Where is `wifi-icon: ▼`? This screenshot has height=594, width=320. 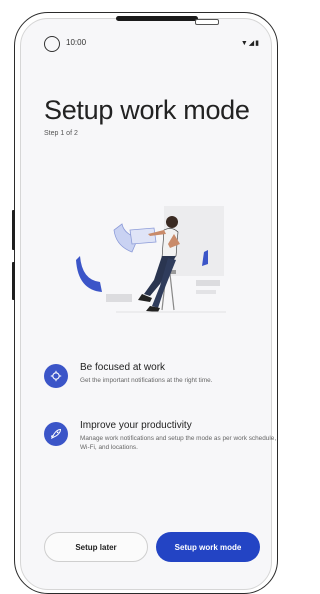 wifi-icon: ▼ is located at coordinates (244, 43).